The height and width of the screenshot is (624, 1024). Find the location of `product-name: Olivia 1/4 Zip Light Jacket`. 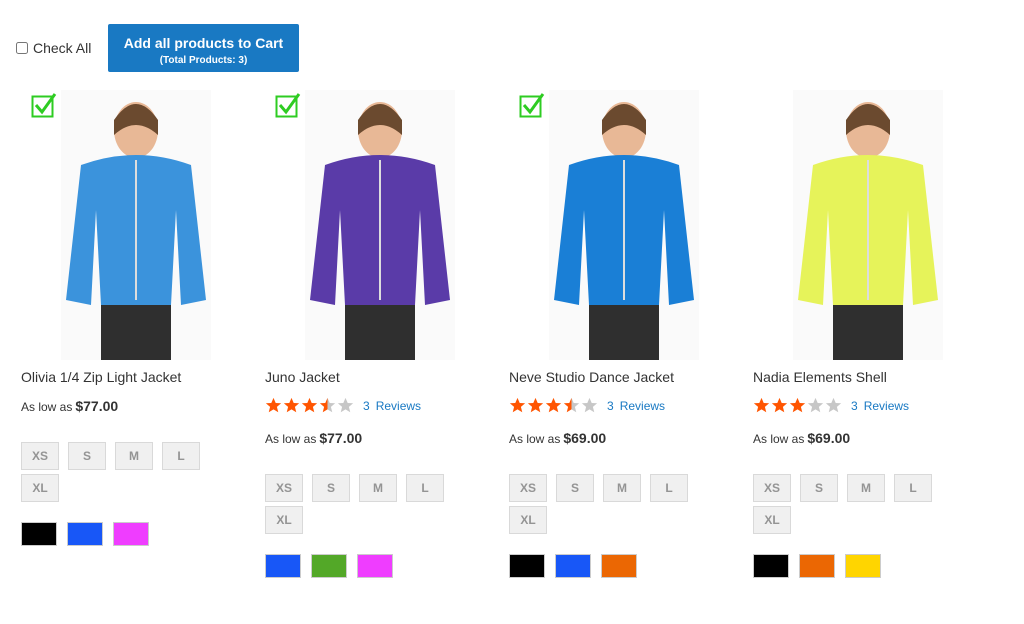

product-name: Olivia 1/4 Zip Light Jacket is located at coordinates (101, 377).